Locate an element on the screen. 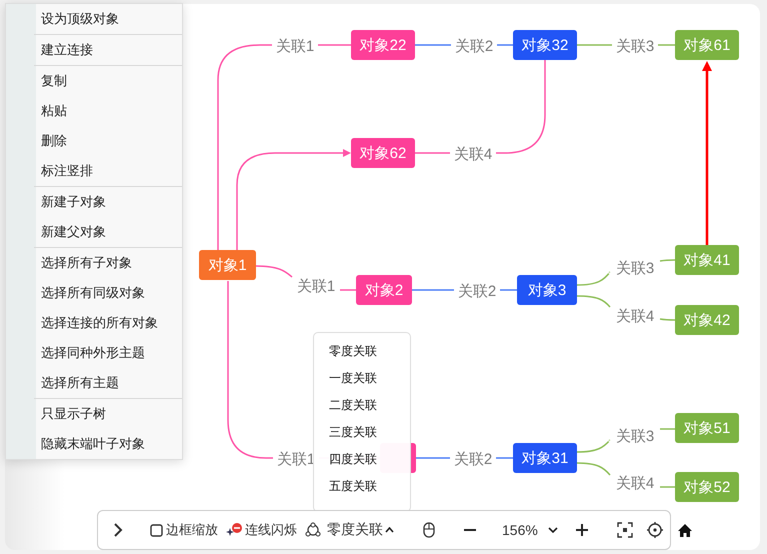 Image resolution: width=767 pixels, height=554 pixels. menu-item: 标注竖排 is located at coordinates (108, 171).